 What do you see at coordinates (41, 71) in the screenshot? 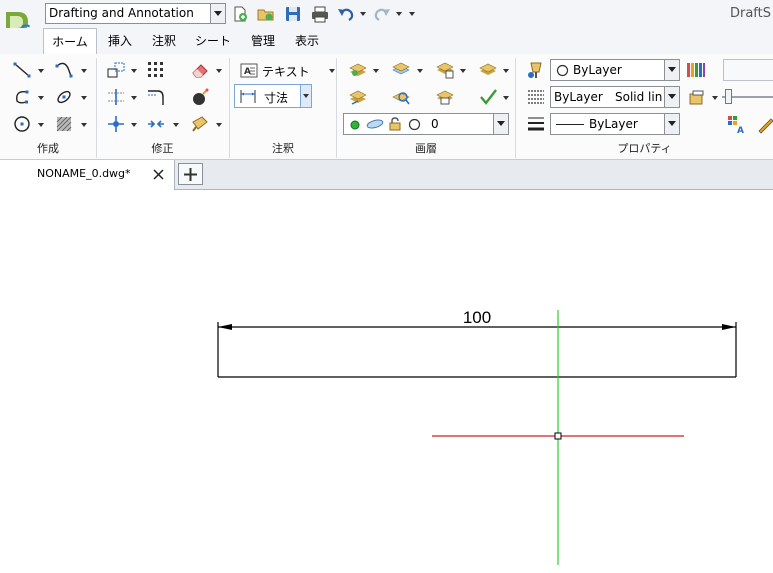
I see `line-dropdown-icon` at bounding box center [41, 71].